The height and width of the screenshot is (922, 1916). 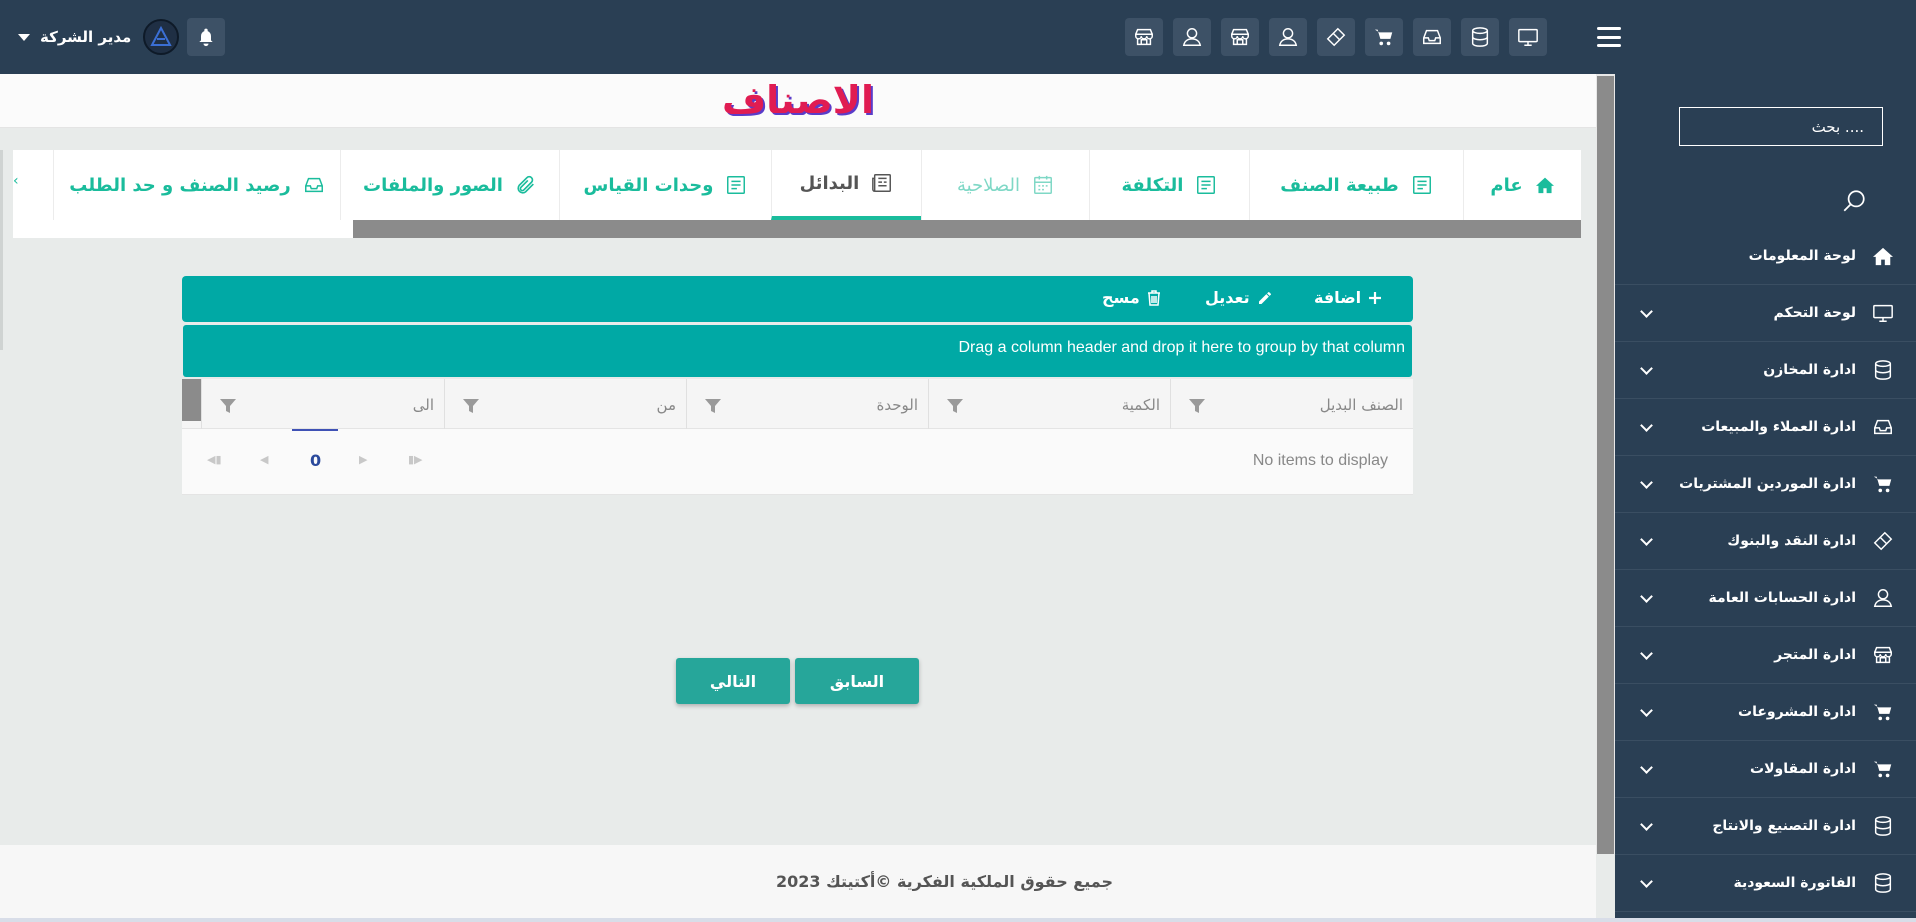 What do you see at coordinates (1765, 484) in the screenshot?
I see `sidebar-item-suppliers-purchases: ادارة الموردين المشتريات` at bounding box center [1765, 484].